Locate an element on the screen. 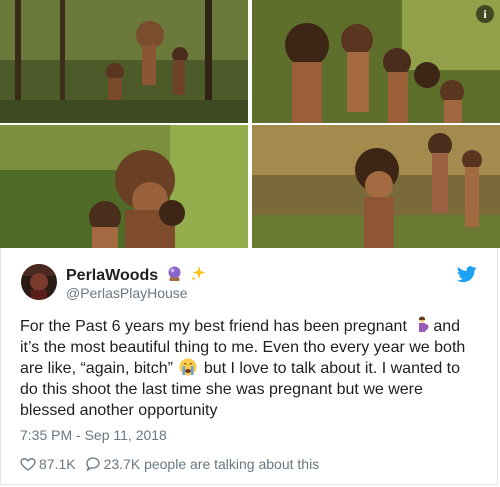  pregnant-woman-icon is located at coordinates (422, 325).